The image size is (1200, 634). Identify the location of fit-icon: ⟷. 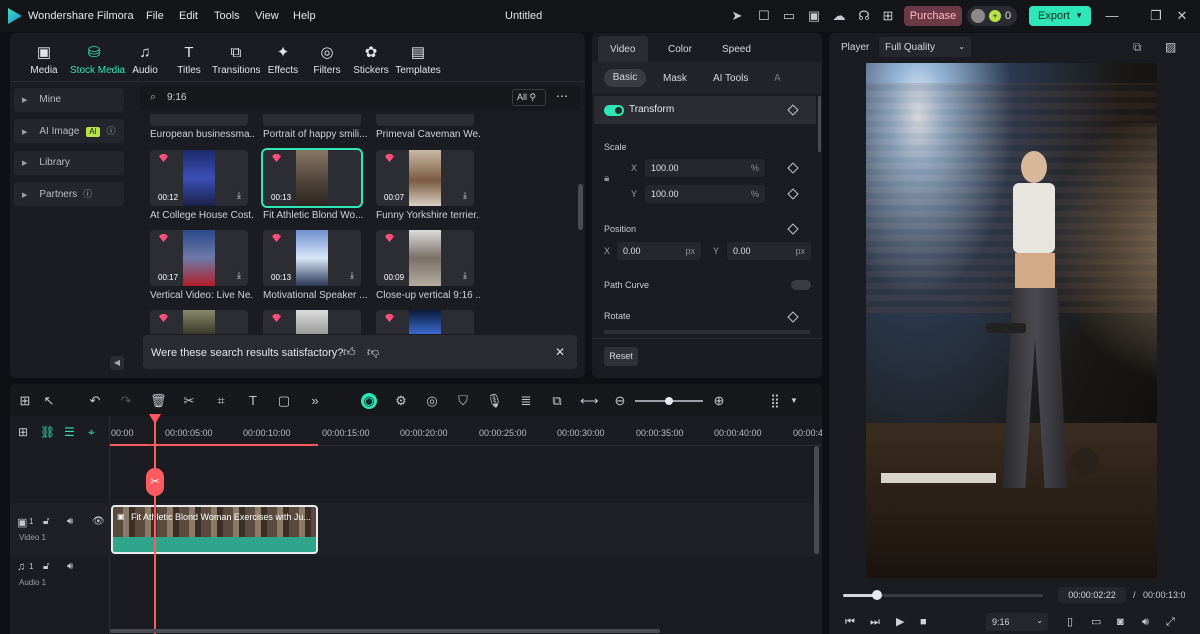
(589, 401).